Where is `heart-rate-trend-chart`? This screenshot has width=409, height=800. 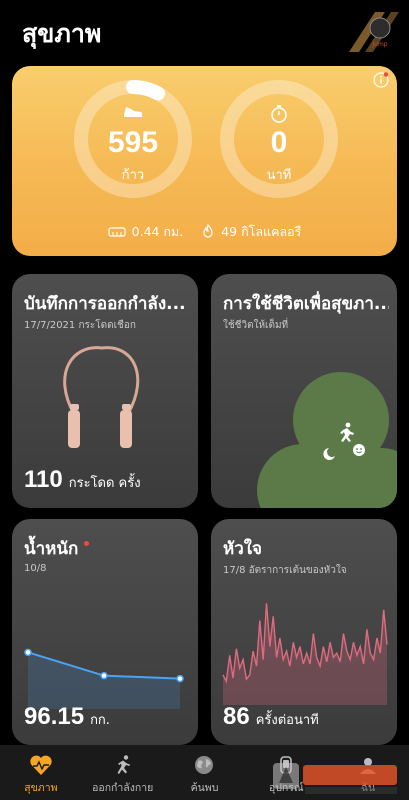
heart-rate-trend-chart is located at coordinates (305, 654).